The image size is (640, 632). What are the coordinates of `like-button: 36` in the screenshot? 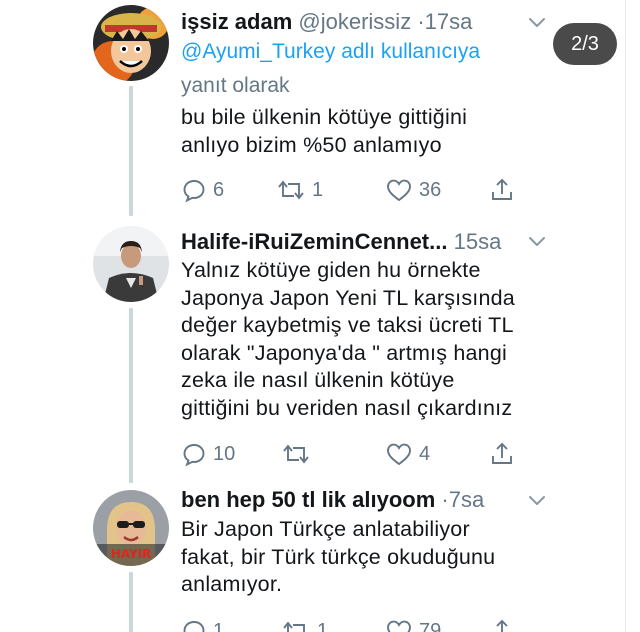 It's located at (413, 190).